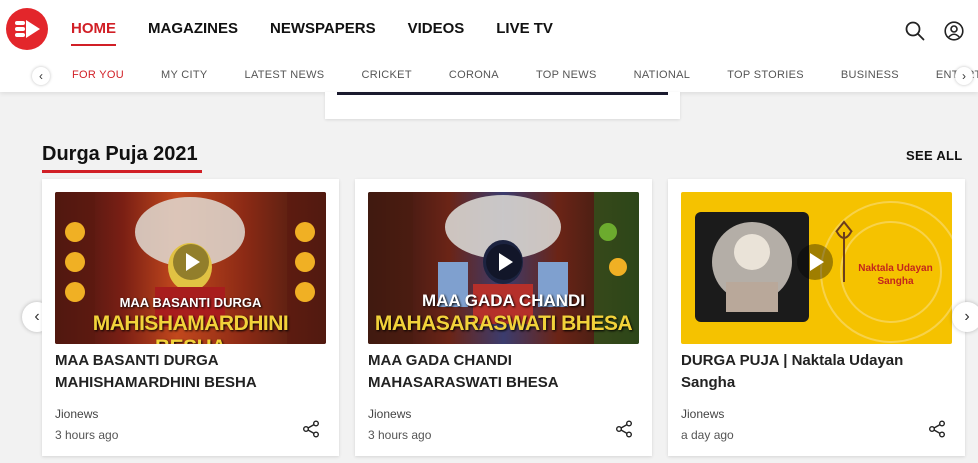  I want to click on category-top-stories: TOP STORIES, so click(765, 75).